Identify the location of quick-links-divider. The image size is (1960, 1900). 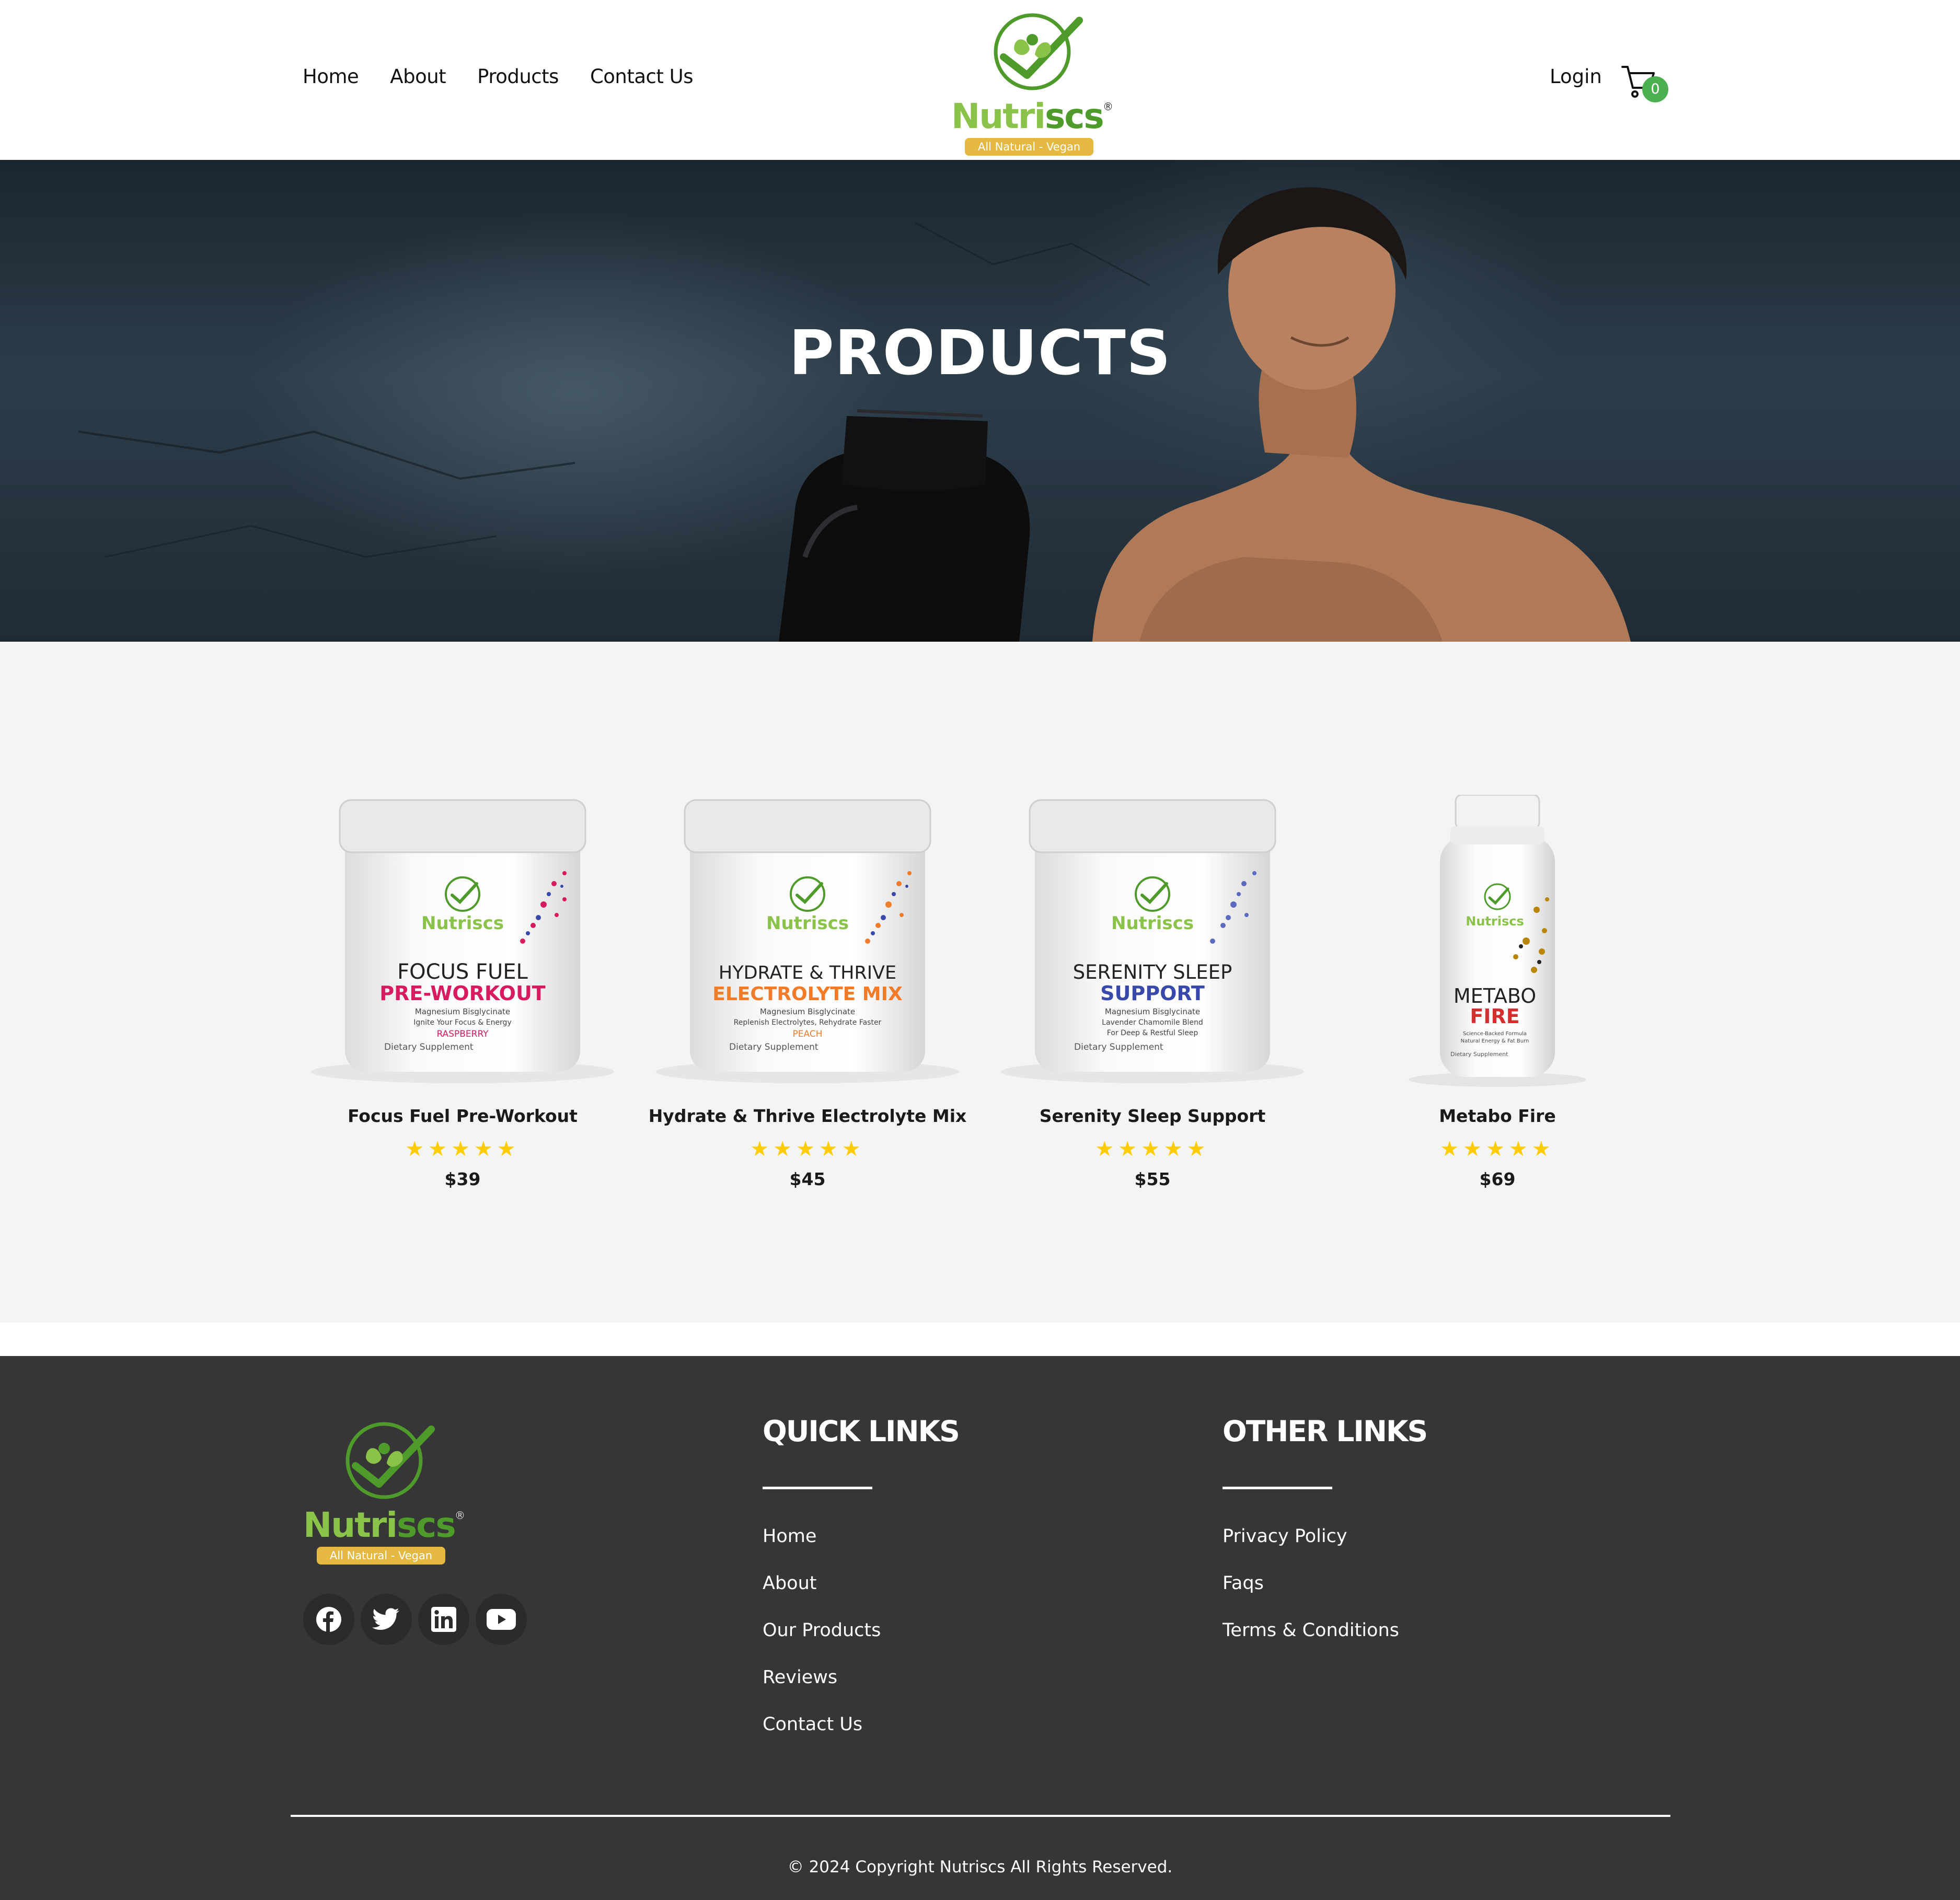
(817, 1488).